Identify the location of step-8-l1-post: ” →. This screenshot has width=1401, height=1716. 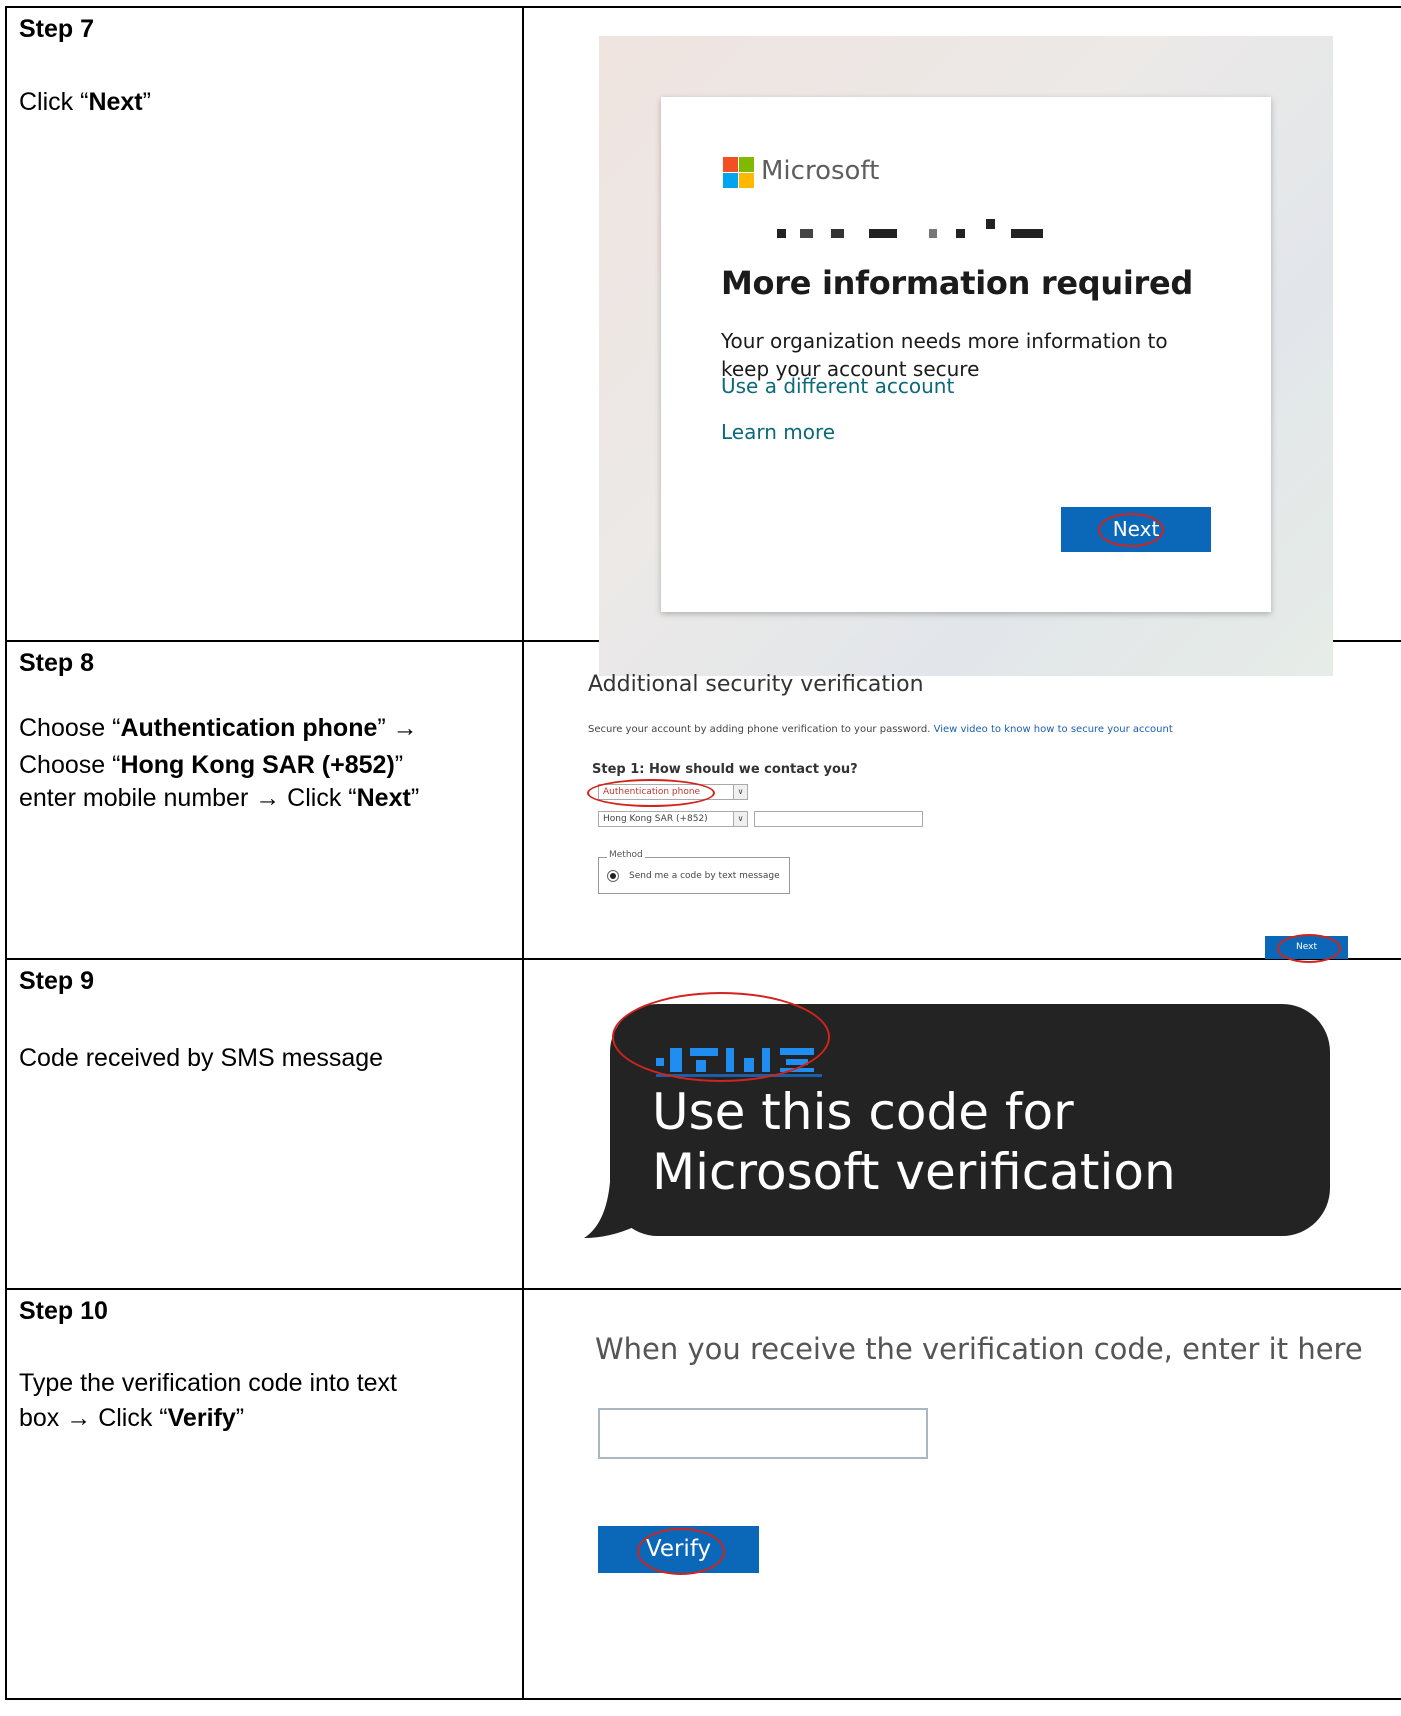
(397, 728).